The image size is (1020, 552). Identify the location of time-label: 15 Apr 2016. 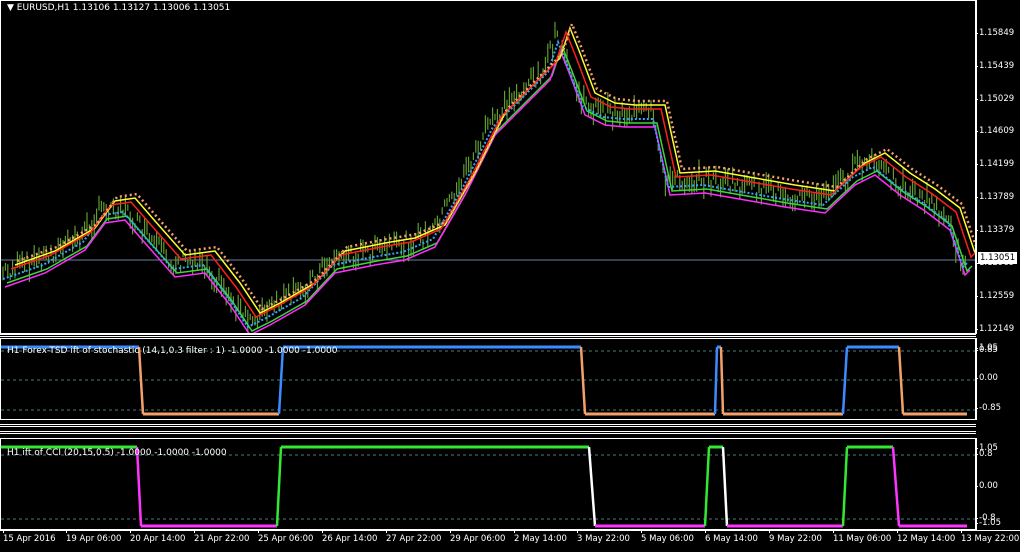
(29, 537).